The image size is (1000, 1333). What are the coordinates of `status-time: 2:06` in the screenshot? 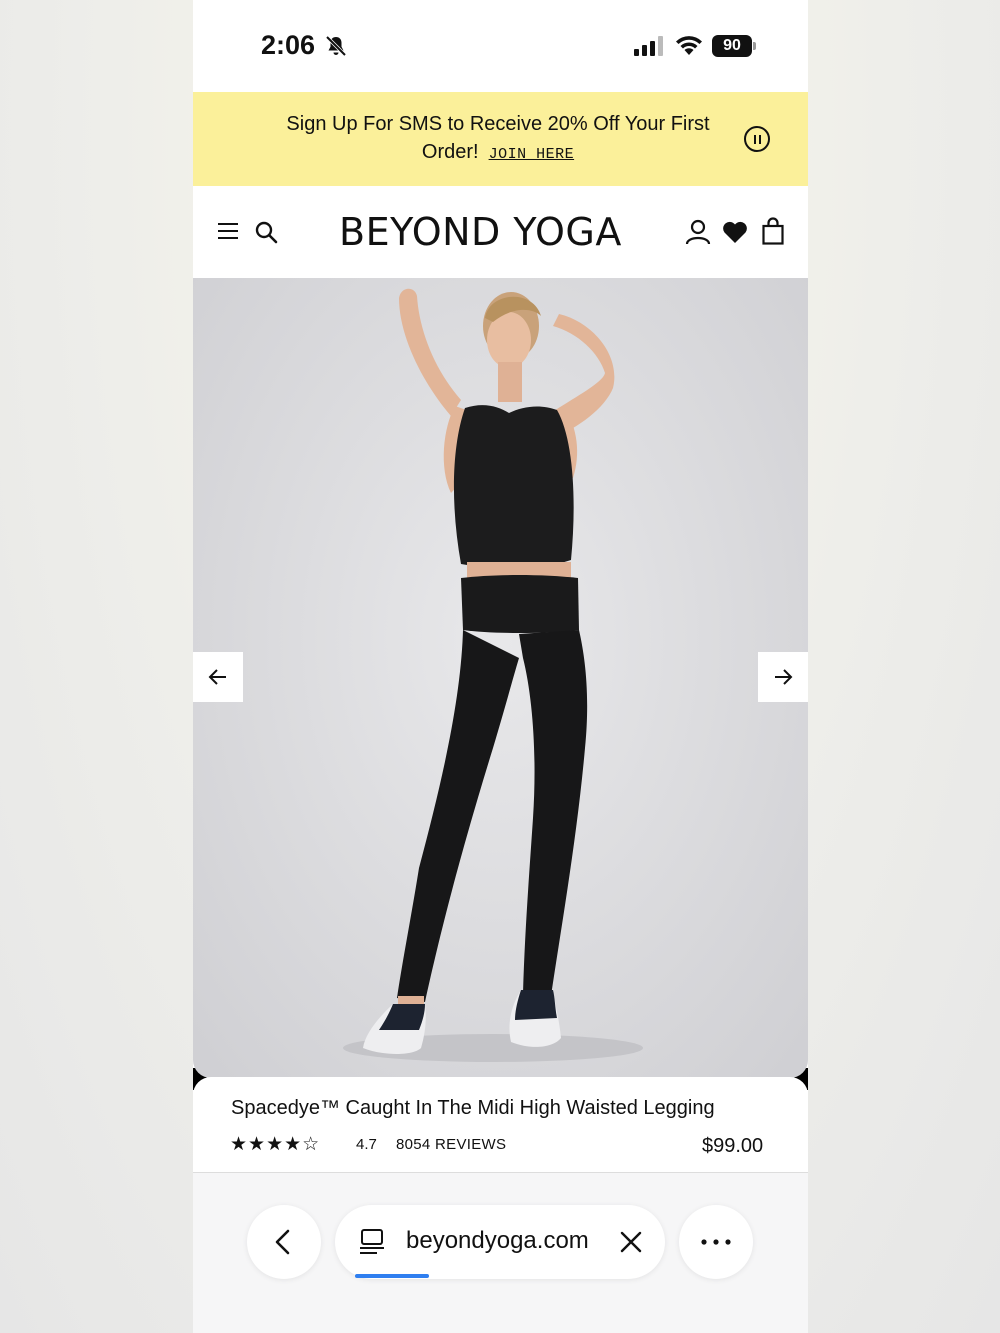 It's located at (288, 45).